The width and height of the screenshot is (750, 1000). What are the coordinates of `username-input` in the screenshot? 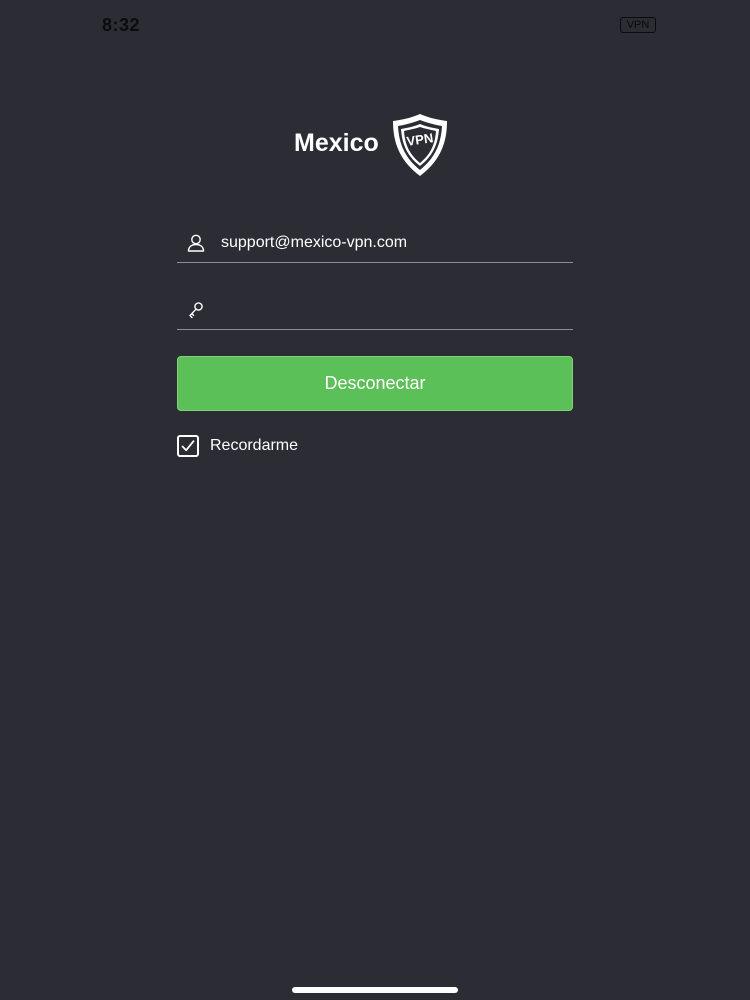 It's located at (391, 243).